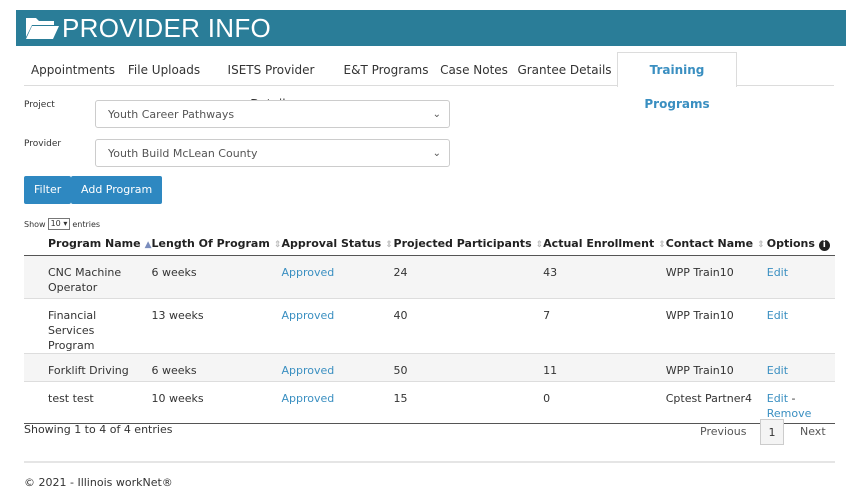  Describe the element at coordinates (88, 276) in the screenshot. I see `cell-program-name: CNC Machine Operator` at that location.